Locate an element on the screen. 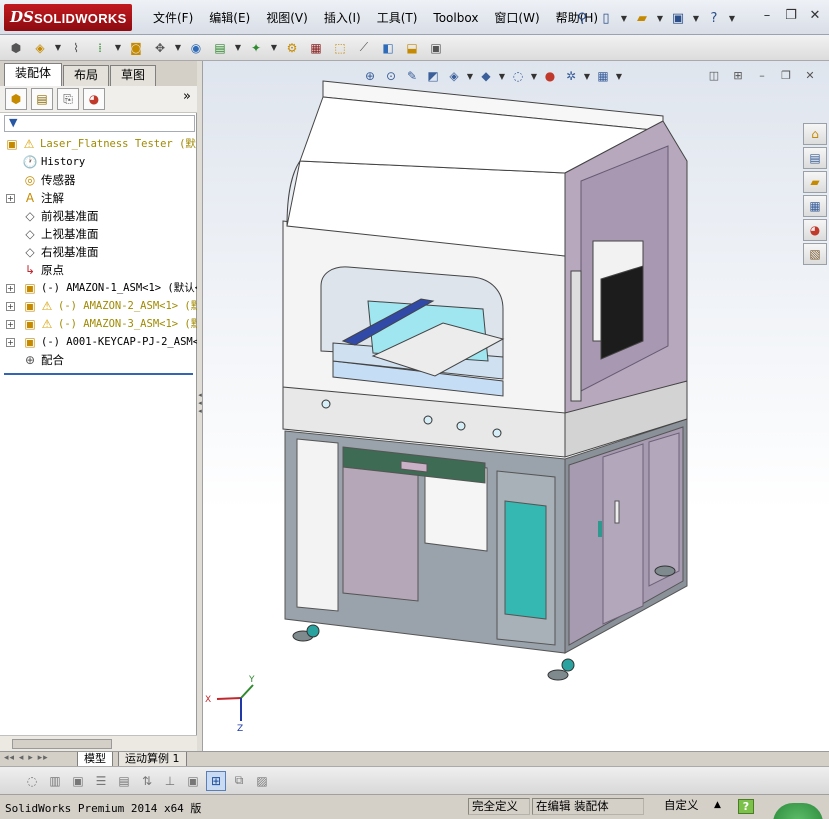 The width and height of the screenshot is (829, 819). tree-item: ◇ 右视基准面 is located at coordinates (98, 252).